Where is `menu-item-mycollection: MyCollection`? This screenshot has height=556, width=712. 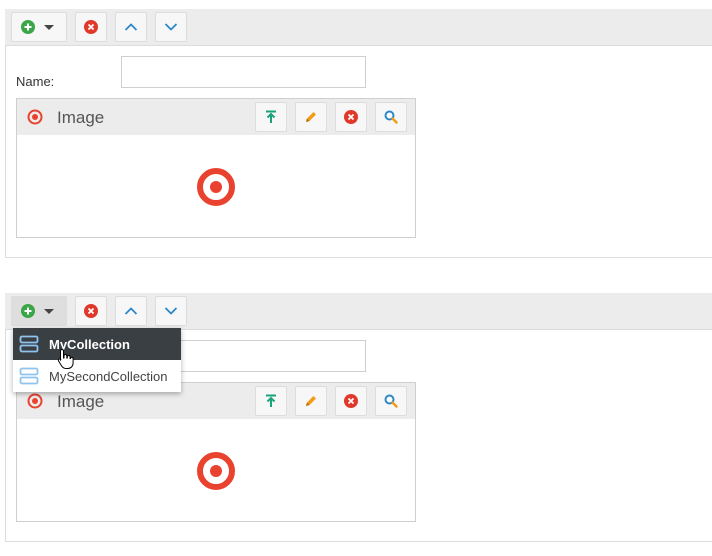 menu-item-mycollection: MyCollection is located at coordinates (97, 344).